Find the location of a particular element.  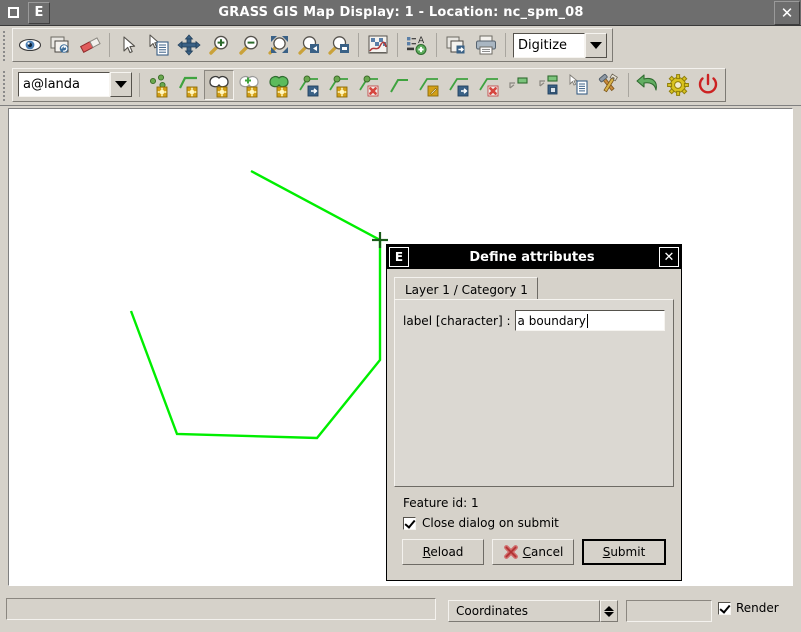

status-coordinates-spinner is located at coordinates (609, 611).